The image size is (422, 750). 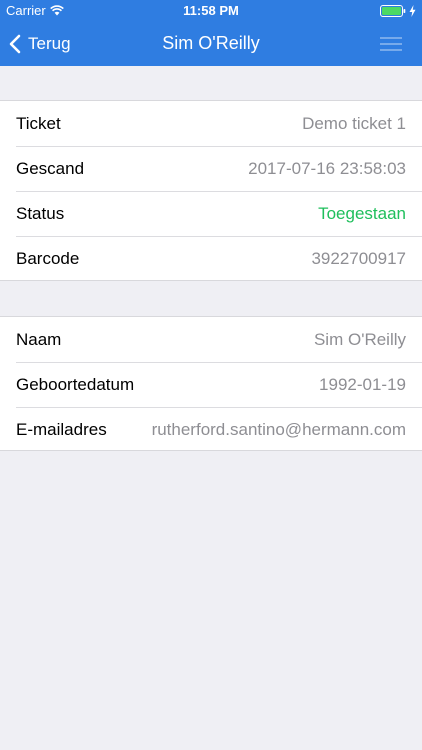 I want to click on birthdate-label: Geboortedatum, so click(x=75, y=384).